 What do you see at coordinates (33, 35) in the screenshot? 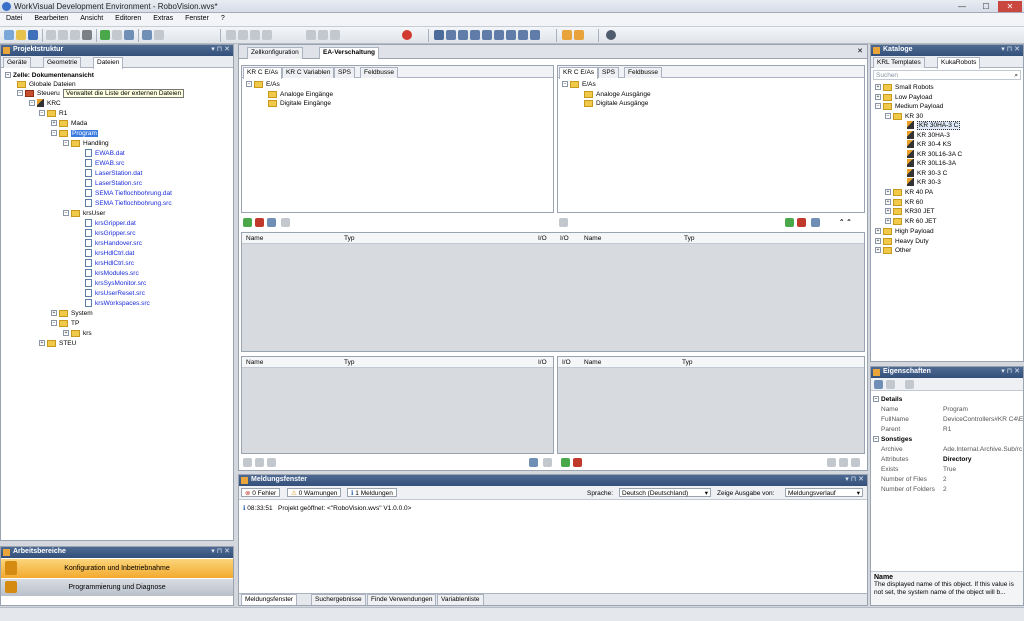
I see `save-icon` at bounding box center [33, 35].